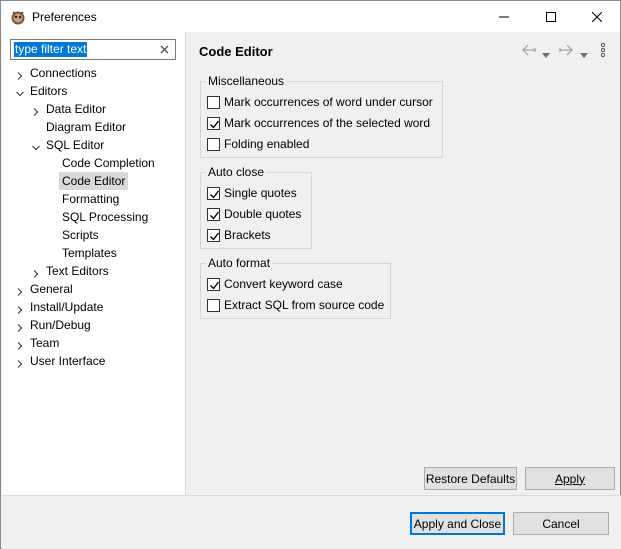  What do you see at coordinates (283, 284) in the screenshot?
I see `checkbox-label: Convert keyword case` at bounding box center [283, 284].